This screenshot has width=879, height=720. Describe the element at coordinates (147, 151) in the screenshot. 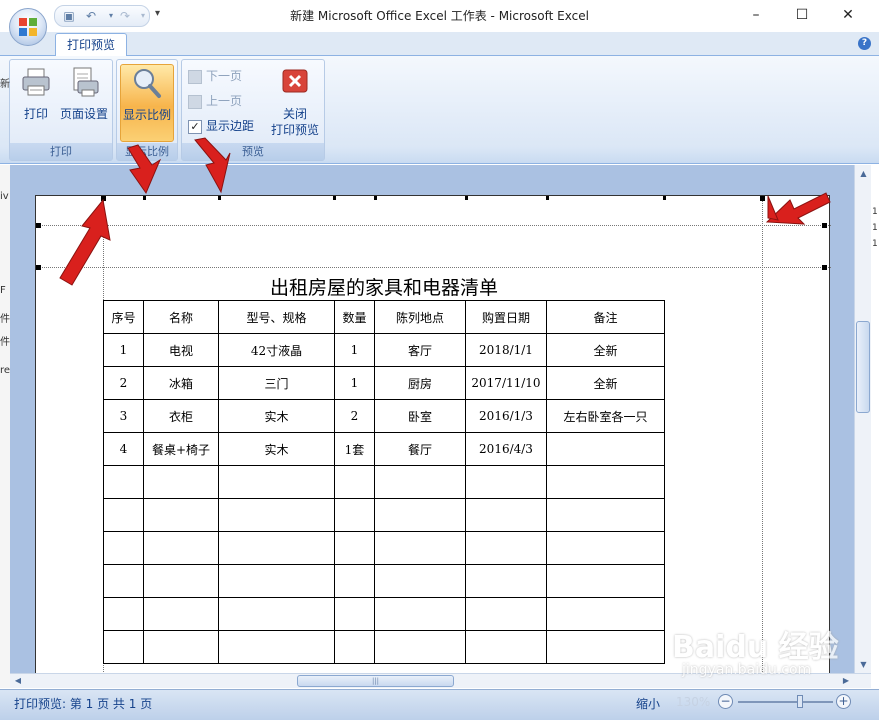

I see `zoom-group-label: 显示比例` at that location.